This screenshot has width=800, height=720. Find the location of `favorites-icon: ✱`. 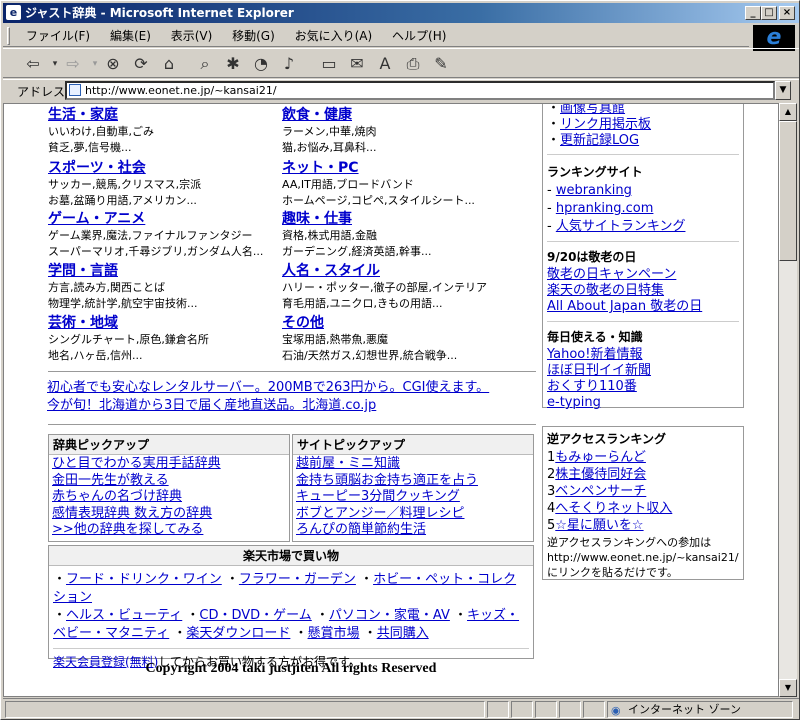

favorites-icon: ✱ is located at coordinates (233, 64).